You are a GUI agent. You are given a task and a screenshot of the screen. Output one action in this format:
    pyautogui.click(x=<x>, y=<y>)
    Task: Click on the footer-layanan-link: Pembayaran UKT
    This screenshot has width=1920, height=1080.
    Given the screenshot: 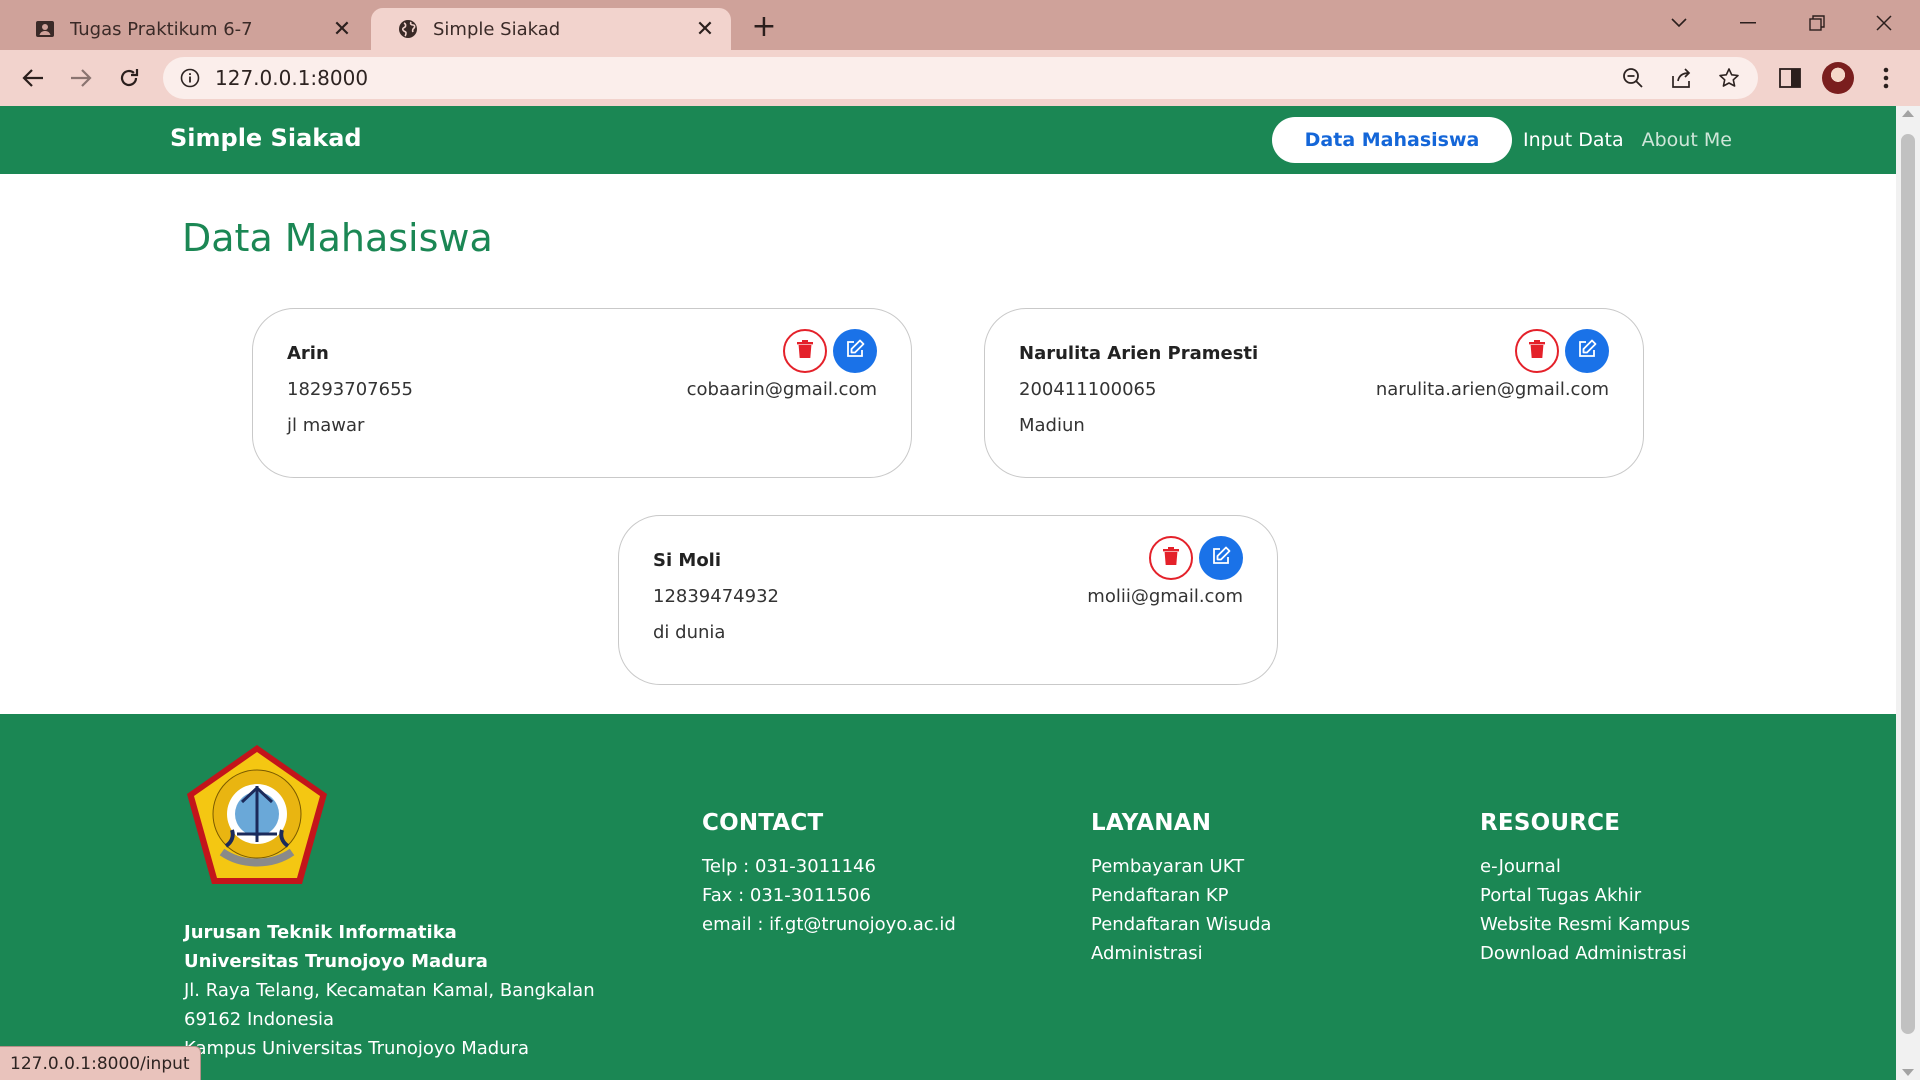 What is the action you would take?
    pyautogui.click(x=1181, y=866)
    